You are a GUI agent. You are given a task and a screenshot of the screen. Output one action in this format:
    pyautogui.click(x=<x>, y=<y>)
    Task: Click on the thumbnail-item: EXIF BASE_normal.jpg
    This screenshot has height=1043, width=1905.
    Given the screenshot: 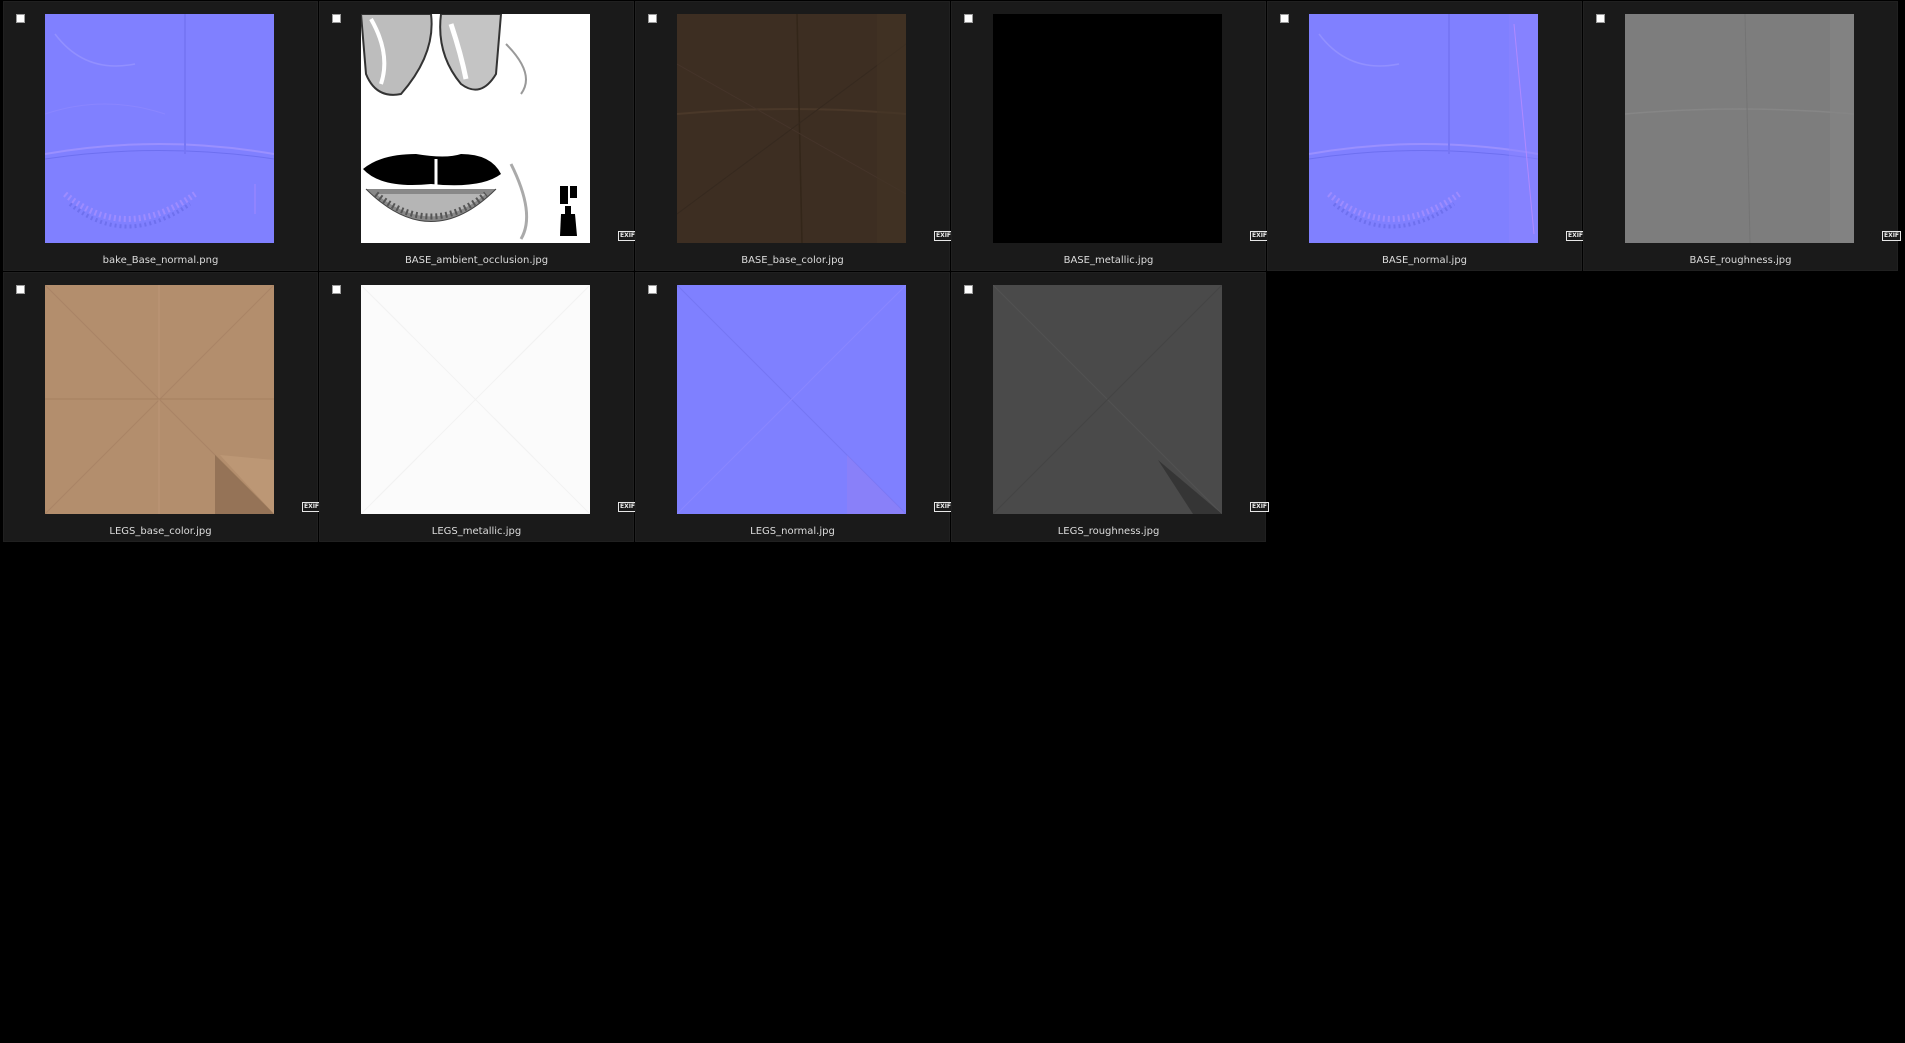 What is the action you would take?
    pyautogui.click(x=1426, y=136)
    